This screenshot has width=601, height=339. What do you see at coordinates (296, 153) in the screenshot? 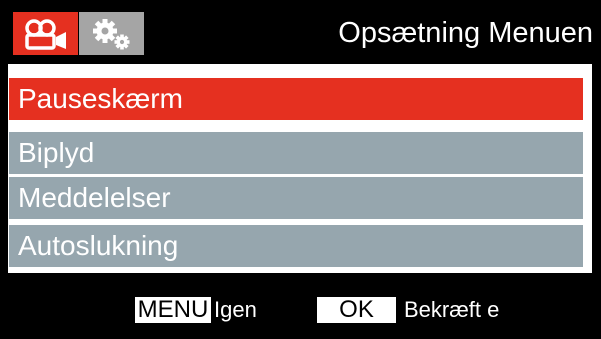
I see `menu-item-biplyd: Biplyd` at bounding box center [296, 153].